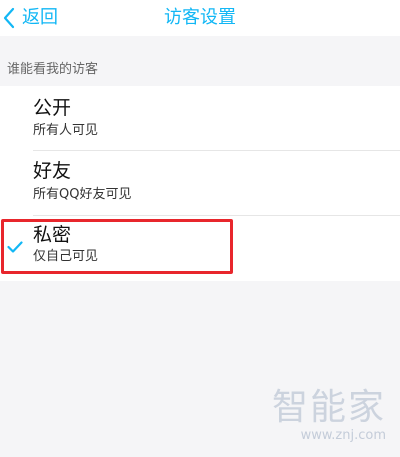  Describe the element at coordinates (15, 247) in the screenshot. I see `checkmark-icon` at that location.